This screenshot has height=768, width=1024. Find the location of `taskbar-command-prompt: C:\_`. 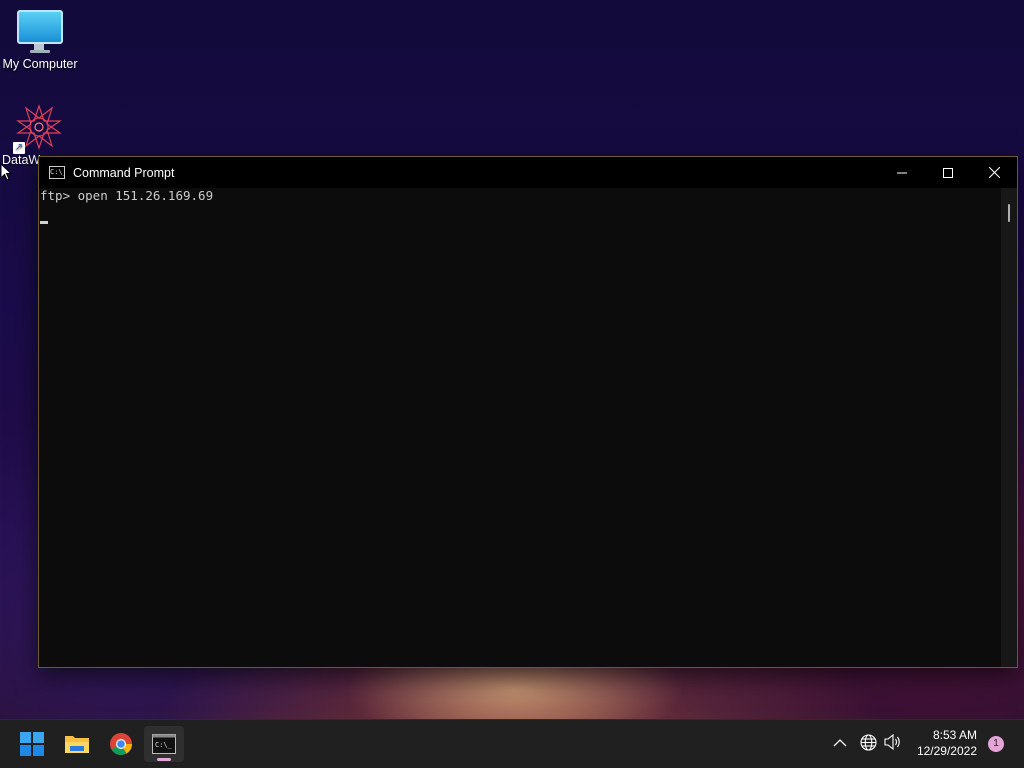

taskbar-command-prompt: C:\_ is located at coordinates (164, 744).